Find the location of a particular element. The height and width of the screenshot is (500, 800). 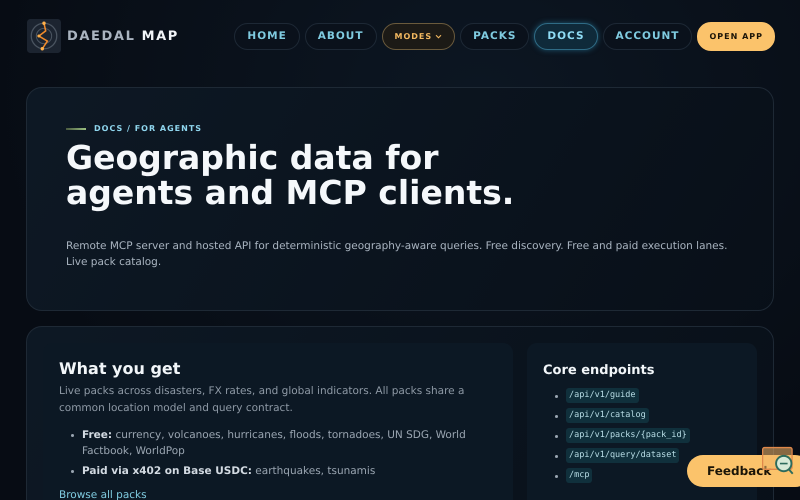

nav-link: DOCS is located at coordinates (566, 36).